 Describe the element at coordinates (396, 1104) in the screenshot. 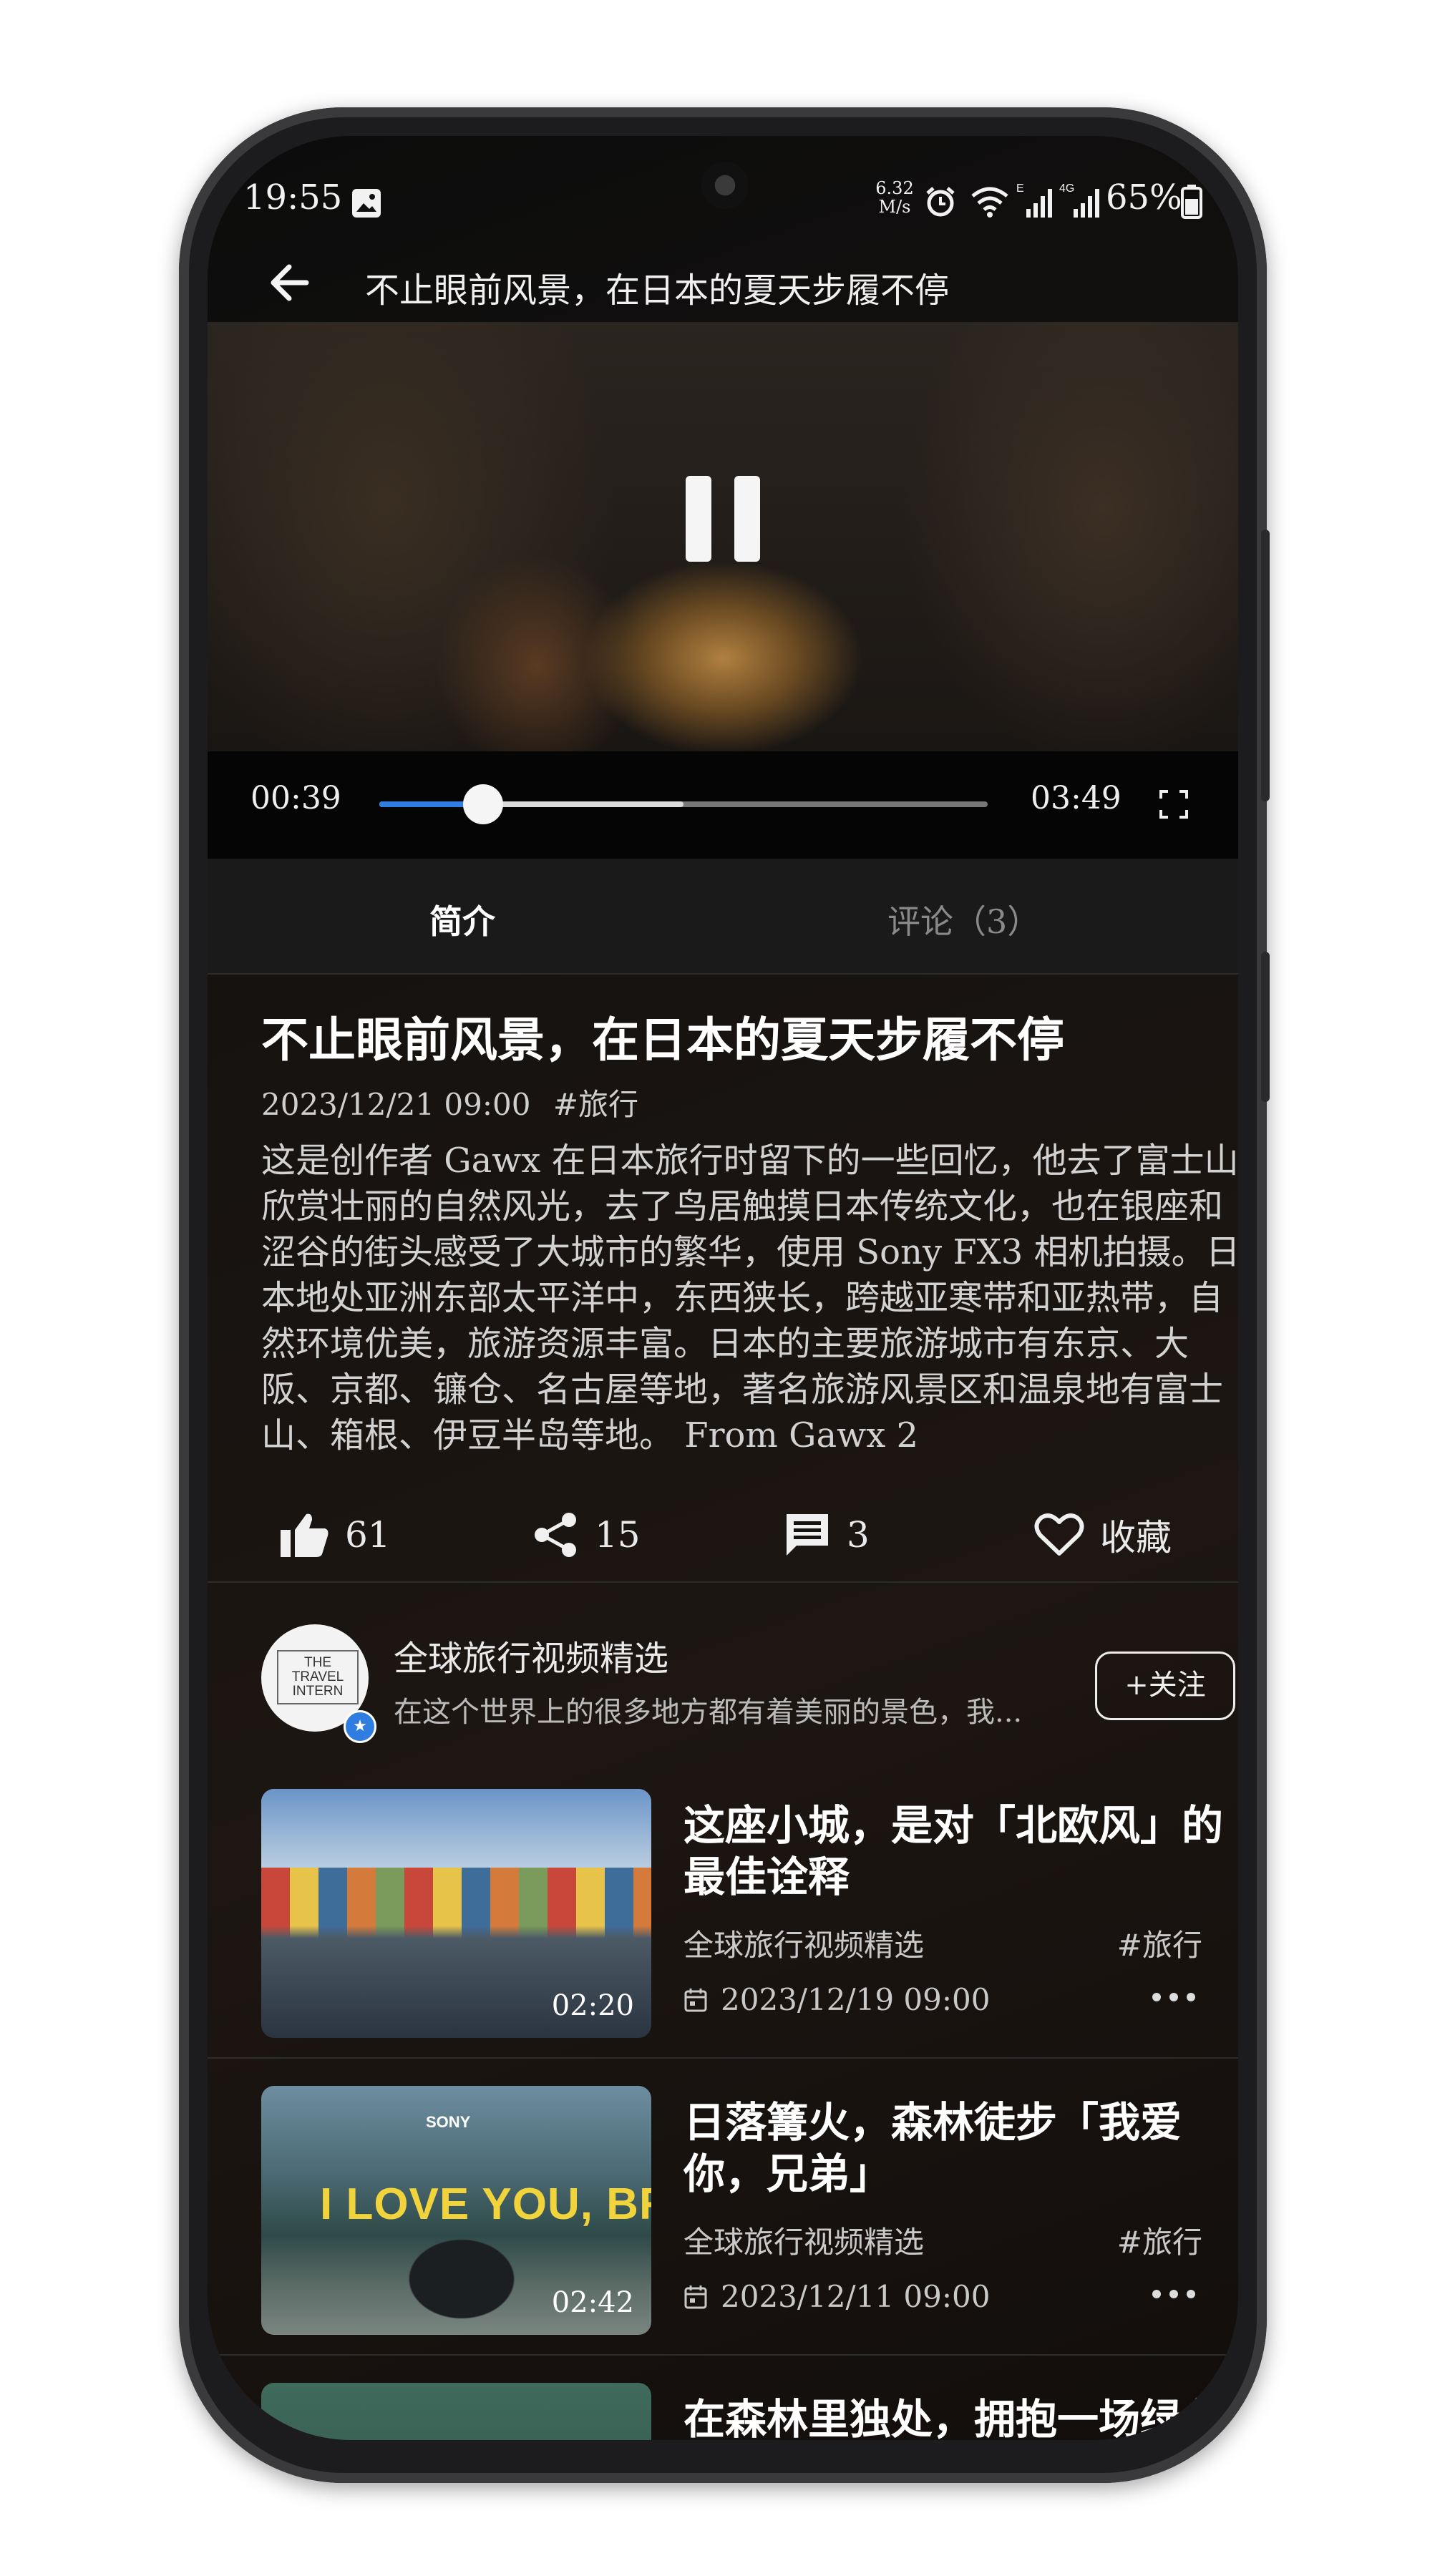

I see `publish-date: 2023/12/21 09:00` at that location.